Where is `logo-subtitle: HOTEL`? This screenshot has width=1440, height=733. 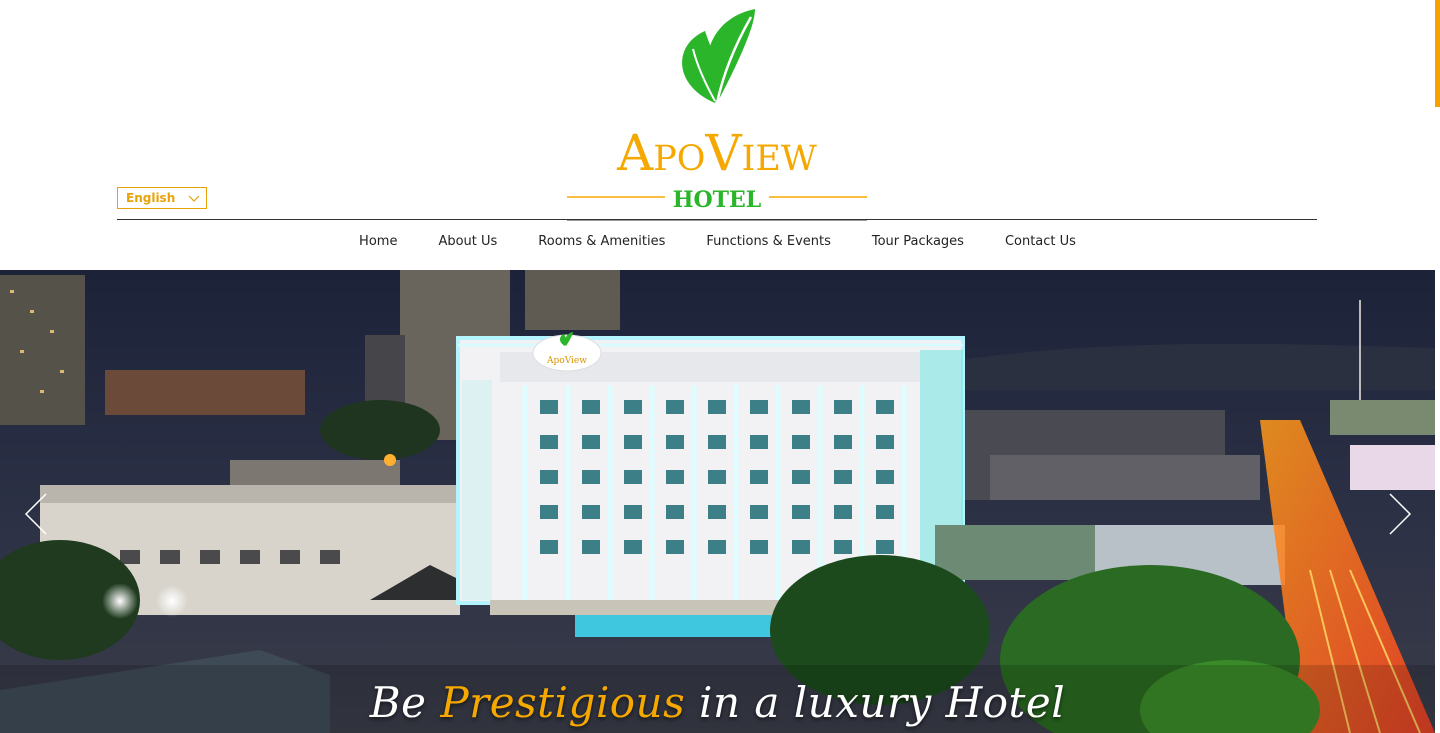 logo-subtitle: HOTEL is located at coordinates (717, 200).